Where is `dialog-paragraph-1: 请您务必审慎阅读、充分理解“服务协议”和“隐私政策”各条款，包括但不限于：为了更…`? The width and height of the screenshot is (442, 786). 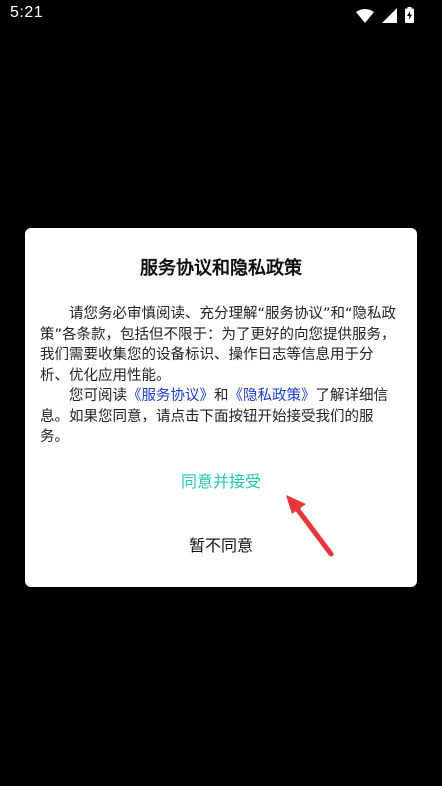
dialog-paragraph-1: 请您务必审慎阅读、充分理解“服务协议”和“隐私政策”各条款，包括但不限于：为了更… is located at coordinates (218, 345).